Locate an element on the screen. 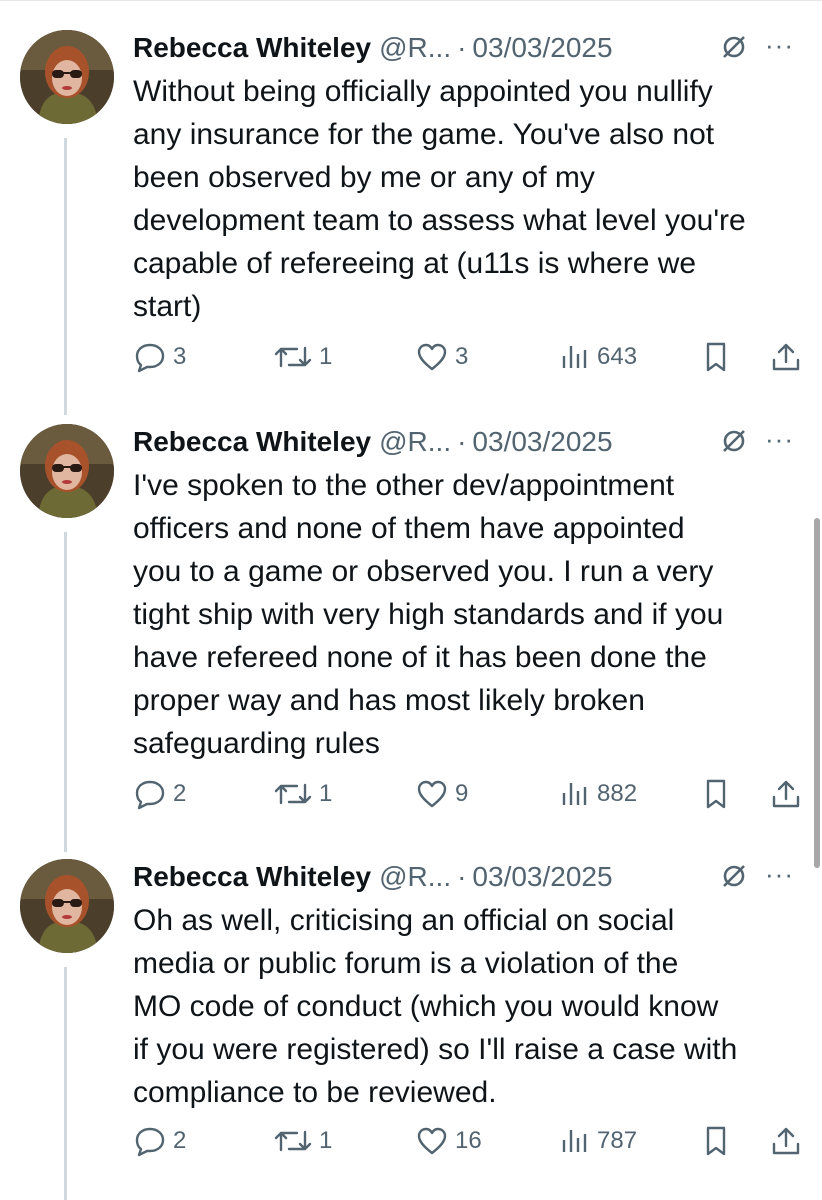 The height and width of the screenshot is (1200, 822). tweet-text-line: been observed by me or any of my is located at coordinates (364, 177).